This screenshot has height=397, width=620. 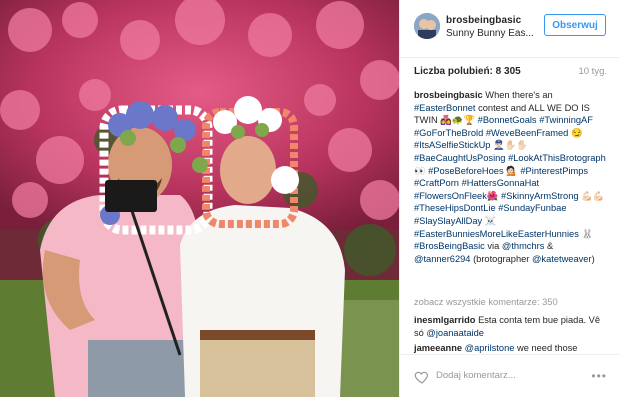 What do you see at coordinates (442, 259) in the screenshot?
I see `hashtag-link: @tanner6294` at bounding box center [442, 259].